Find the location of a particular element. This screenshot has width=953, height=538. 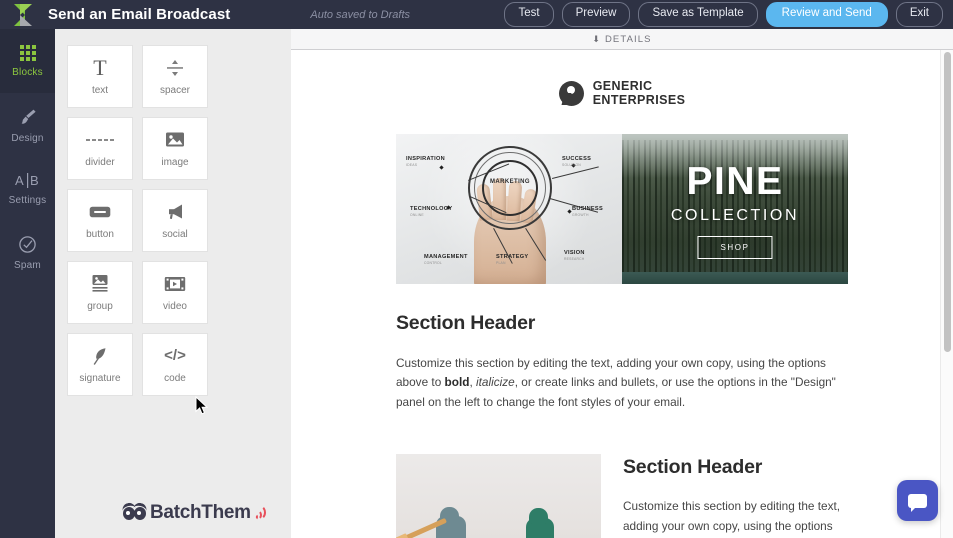

diagram-node: TECHNOLOGY ONLINE is located at coordinates (431, 211).